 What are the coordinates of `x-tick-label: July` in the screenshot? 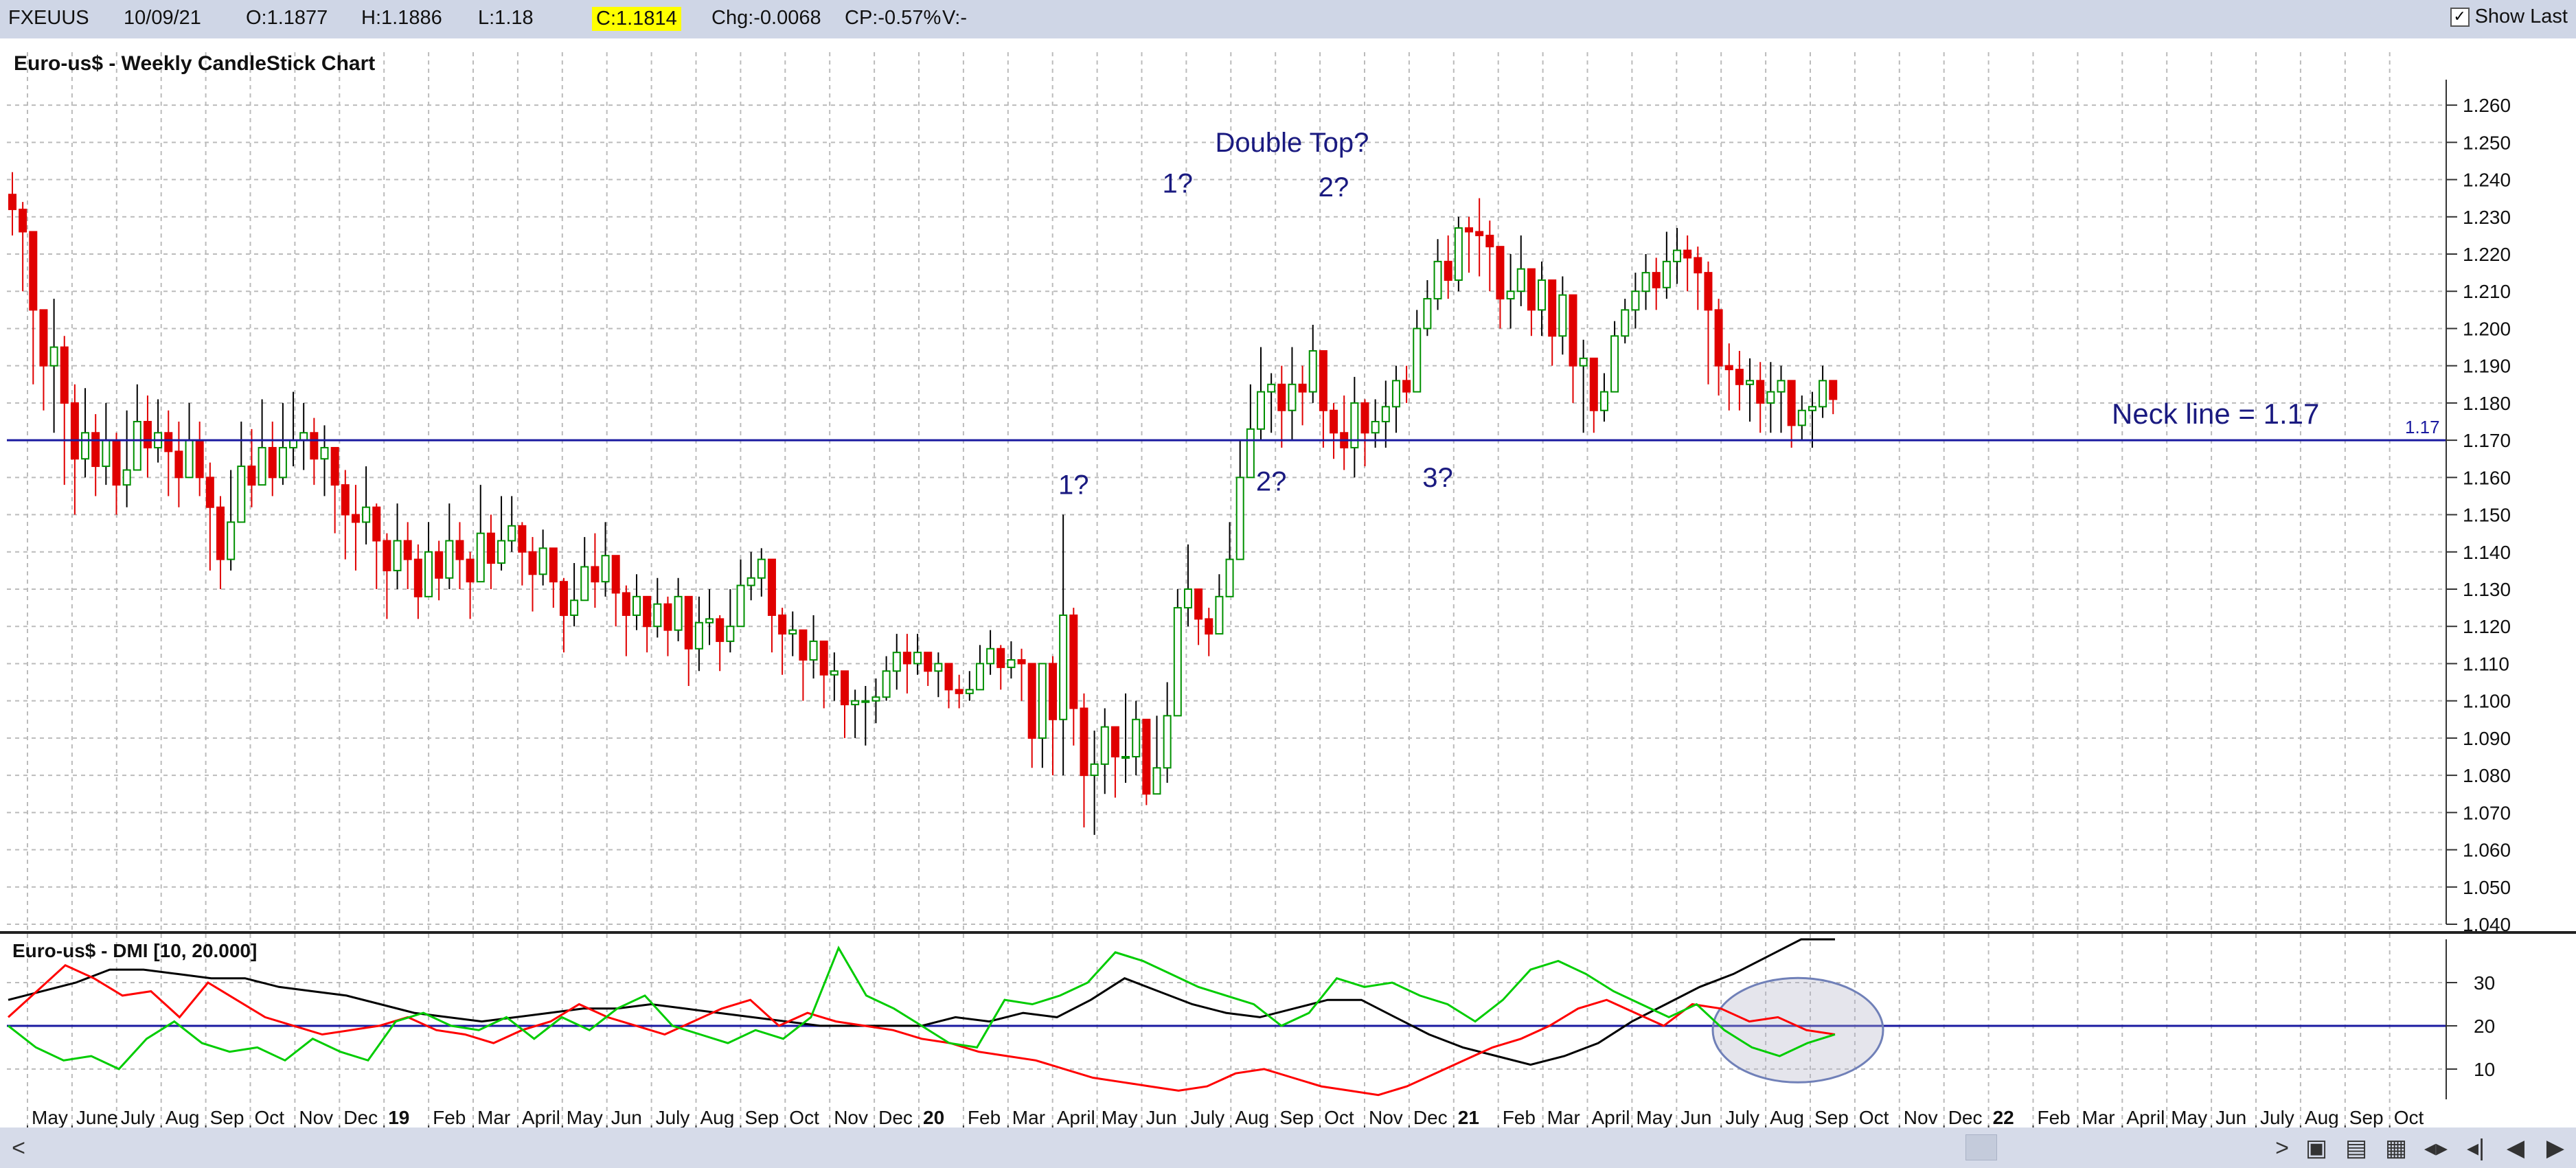 It's located at (1742, 1117).